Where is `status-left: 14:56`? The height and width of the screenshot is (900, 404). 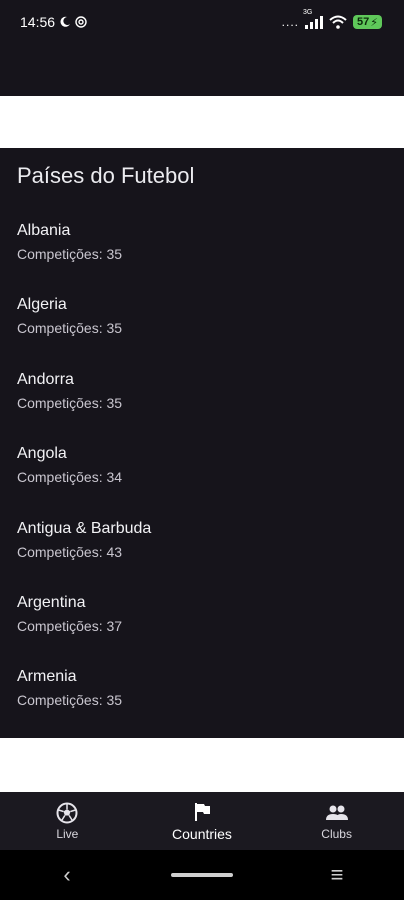
status-left: 14:56 is located at coordinates (53, 22).